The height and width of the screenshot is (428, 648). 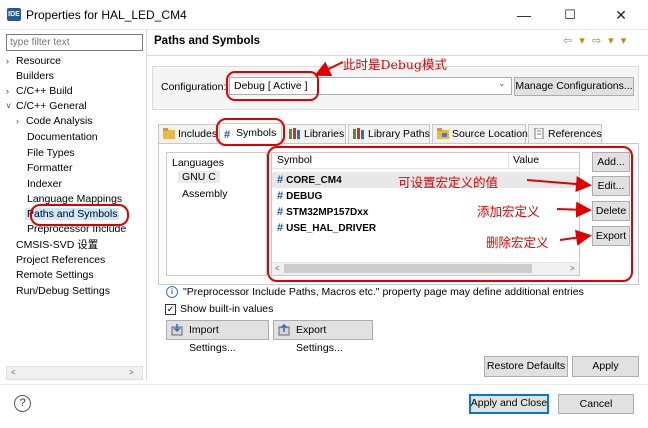 What do you see at coordinates (575, 237) in the screenshot?
I see `annotation-arrow-delete` at bounding box center [575, 237].